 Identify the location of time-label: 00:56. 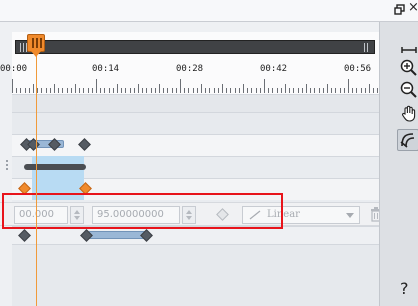
(358, 69).